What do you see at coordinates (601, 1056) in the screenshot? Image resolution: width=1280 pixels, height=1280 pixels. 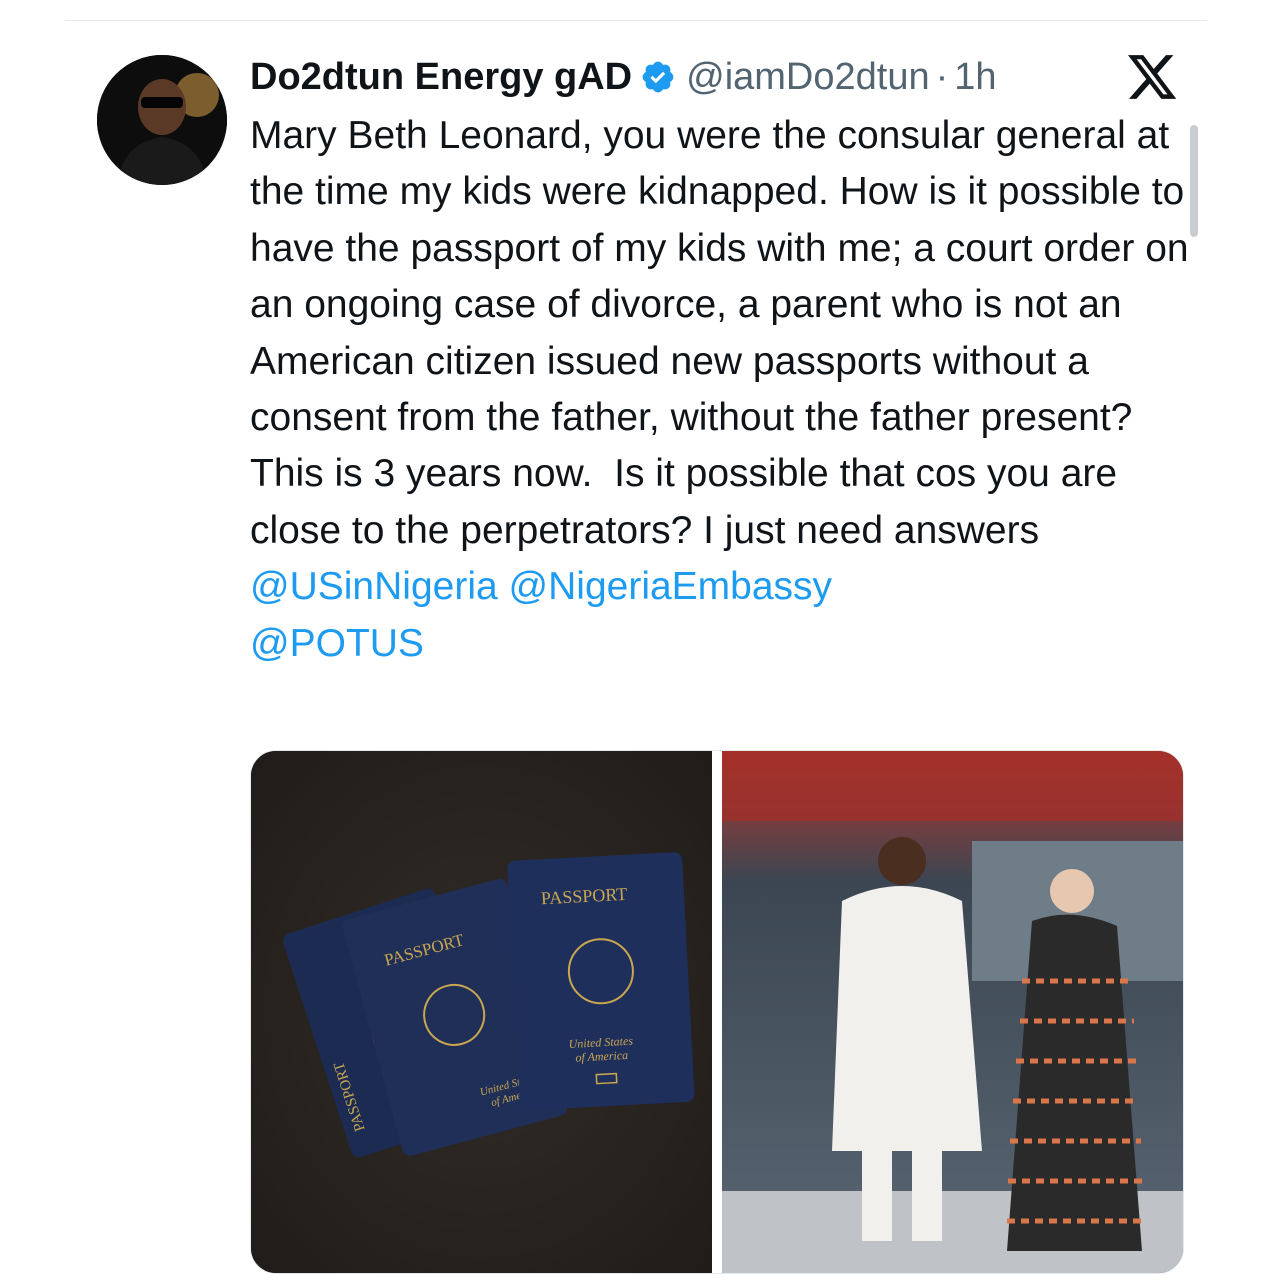 I see `passport-country-3b: of America` at bounding box center [601, 1056].